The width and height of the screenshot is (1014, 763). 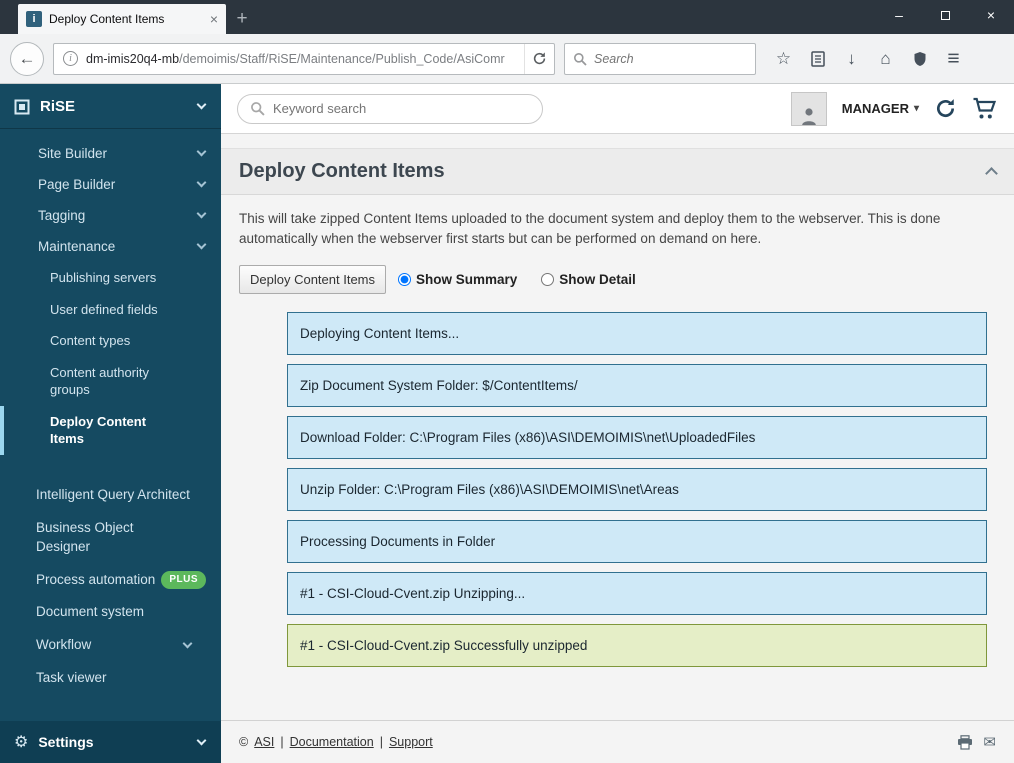 I want to click on show-summary-option: Show Summary, so click(x=457, y=279).